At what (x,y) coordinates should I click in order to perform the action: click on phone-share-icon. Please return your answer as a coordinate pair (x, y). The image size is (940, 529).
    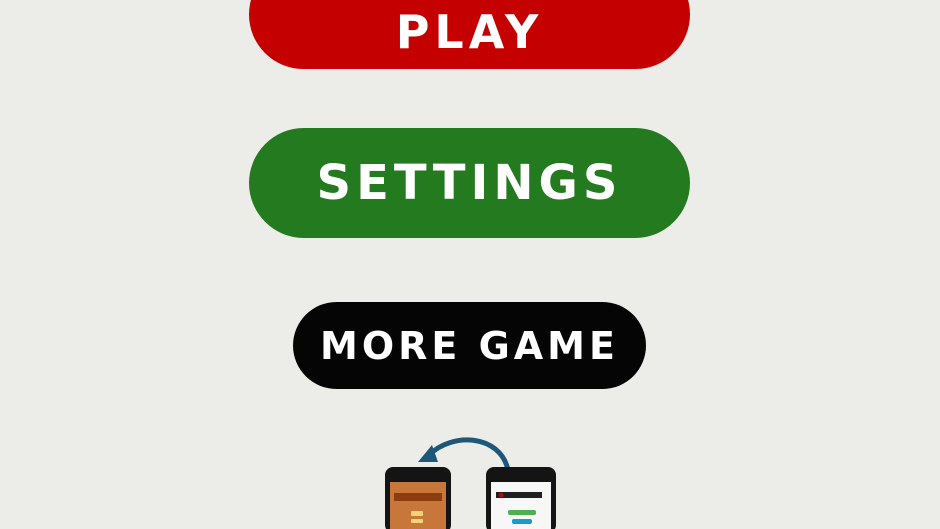
    Looking at the image, I should click on (470, 483).